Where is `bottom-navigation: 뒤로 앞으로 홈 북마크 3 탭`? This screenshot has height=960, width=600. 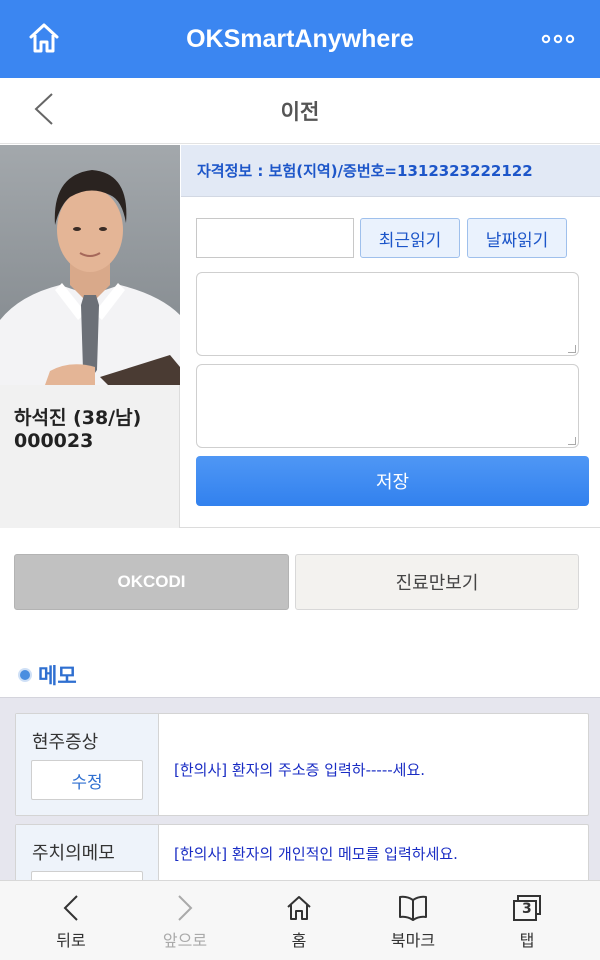
bottom-navigation: 뒤로 앞으로 홈 북마크 3 탭 is located at coordinates (300, 920).